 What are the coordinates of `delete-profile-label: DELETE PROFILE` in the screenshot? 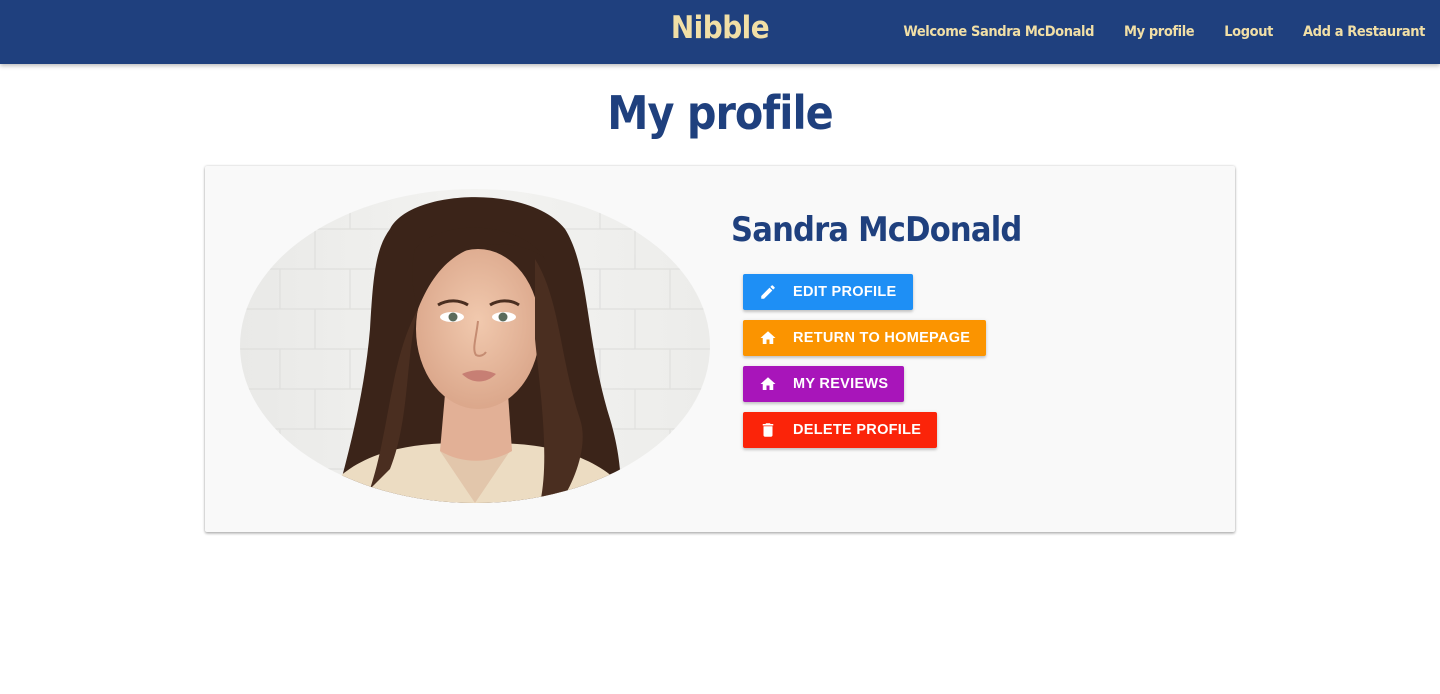 It's located at (857, 430).